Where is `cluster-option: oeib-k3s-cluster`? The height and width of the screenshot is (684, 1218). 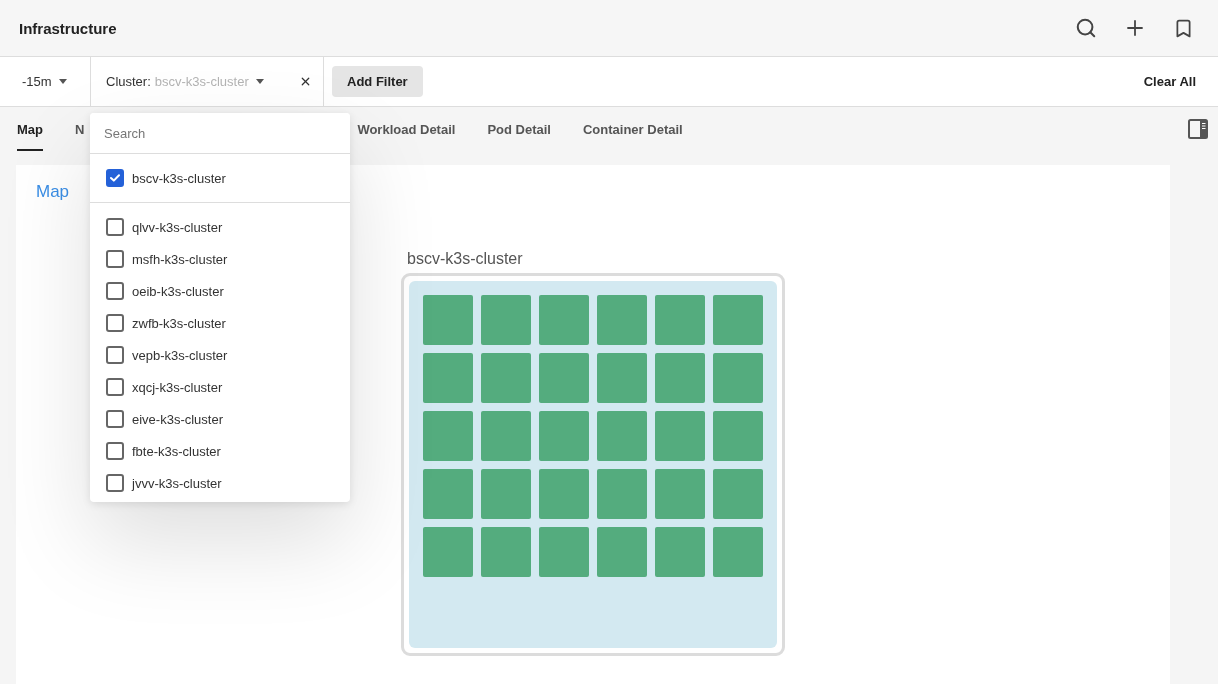
cluster-option: oeib-k3s-cluster is located at coordinates (220, 291).